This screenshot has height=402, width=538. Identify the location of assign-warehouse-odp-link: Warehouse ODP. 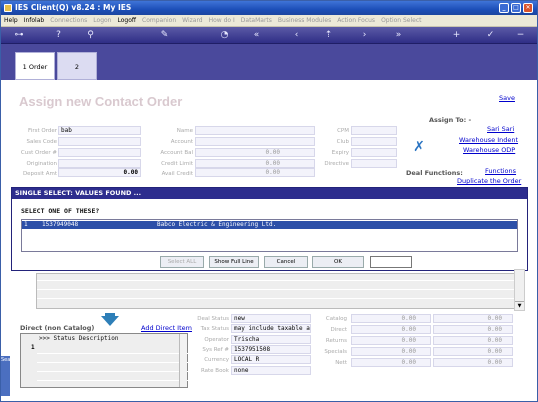
(489, 150).